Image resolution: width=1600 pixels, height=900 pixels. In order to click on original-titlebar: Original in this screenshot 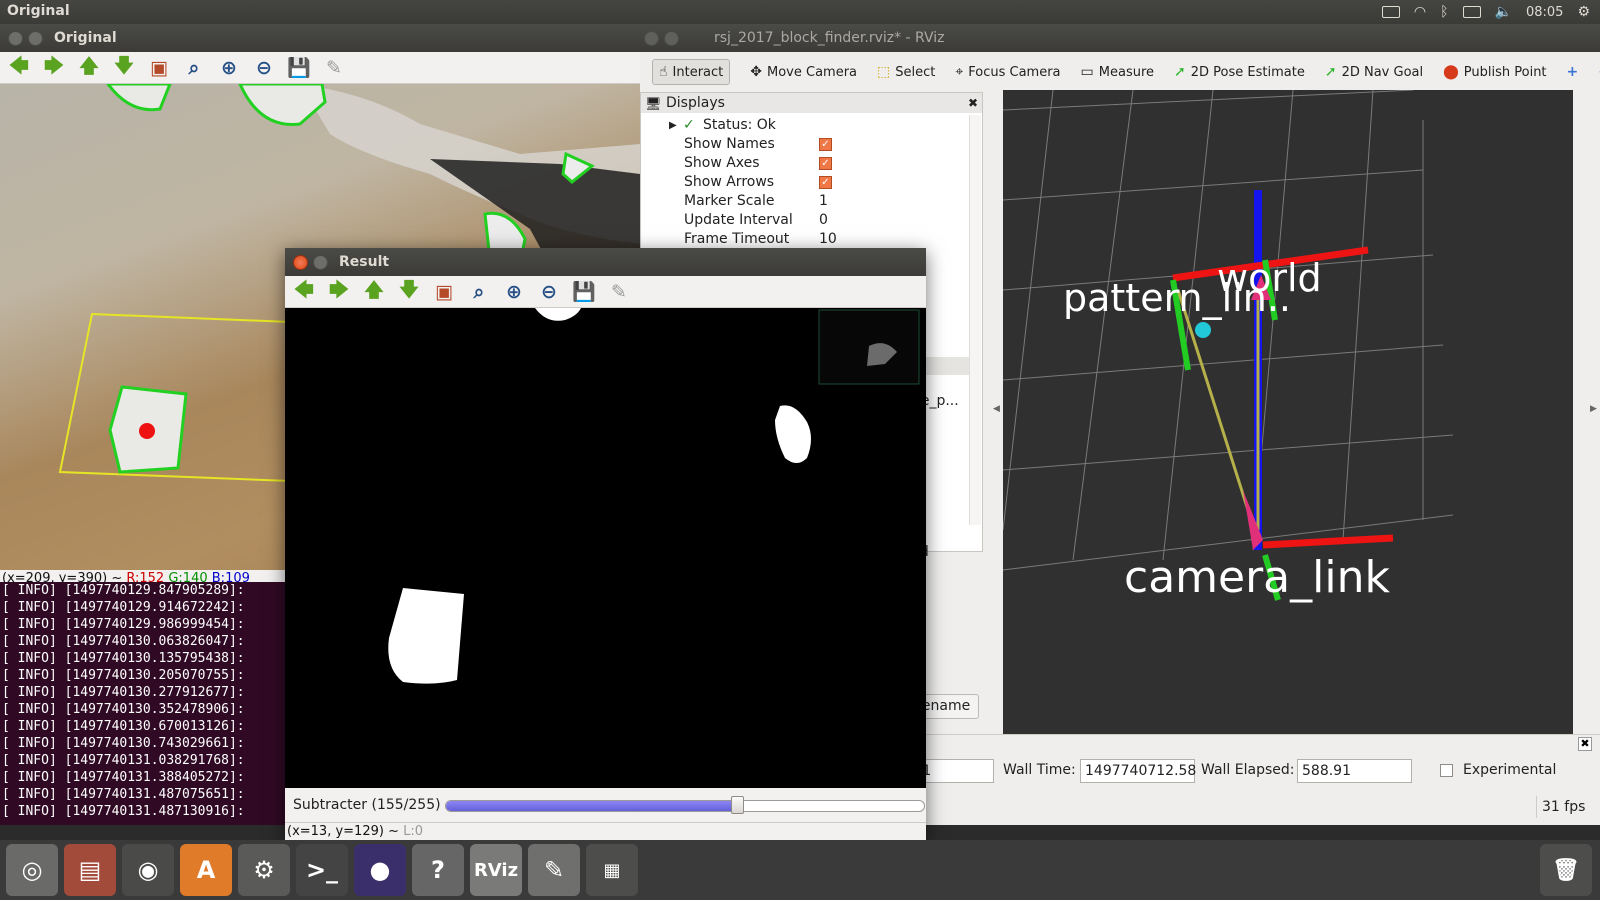, I will do `click(320, 38)`.